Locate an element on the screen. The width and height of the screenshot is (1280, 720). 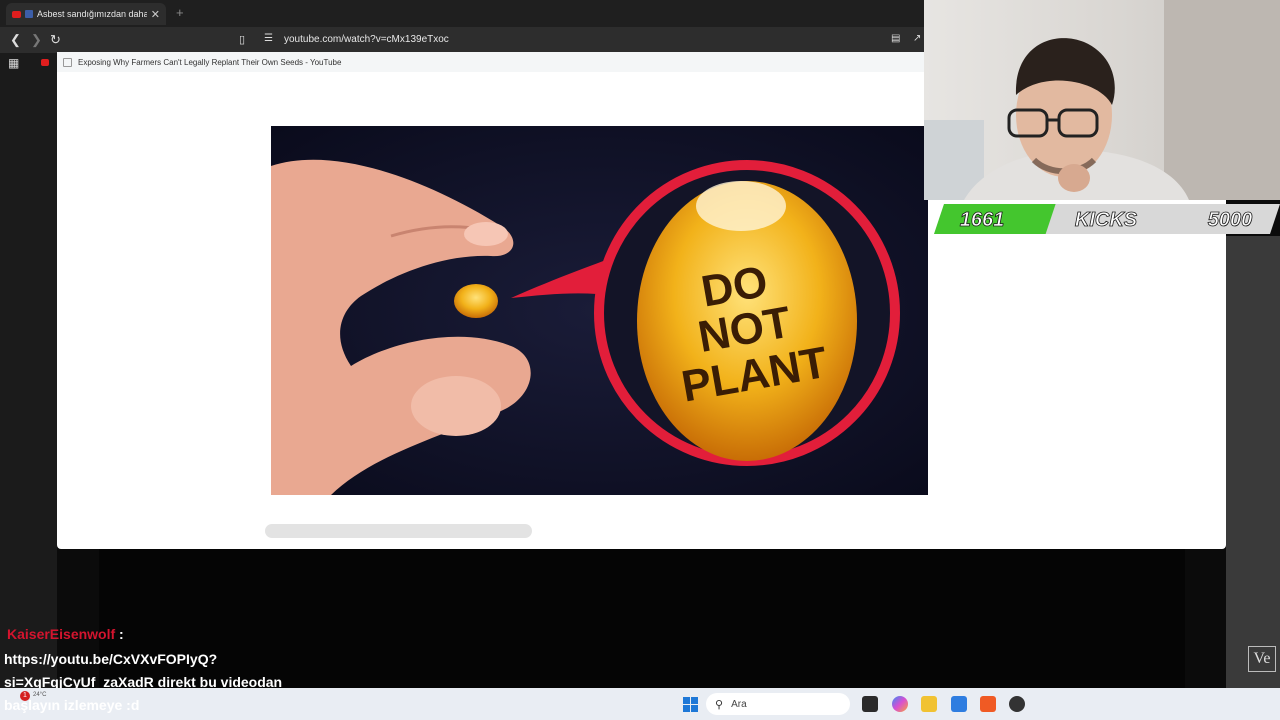
share-icon: ↗ is located at coordinates (917, 38).